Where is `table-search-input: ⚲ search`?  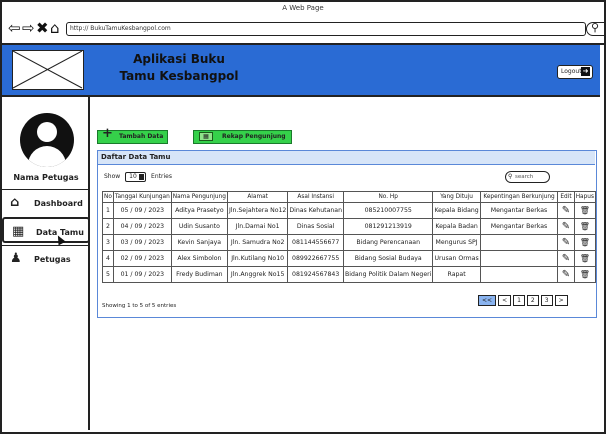 table-search-input: ⚲ search is located at coordinates (527, 177).